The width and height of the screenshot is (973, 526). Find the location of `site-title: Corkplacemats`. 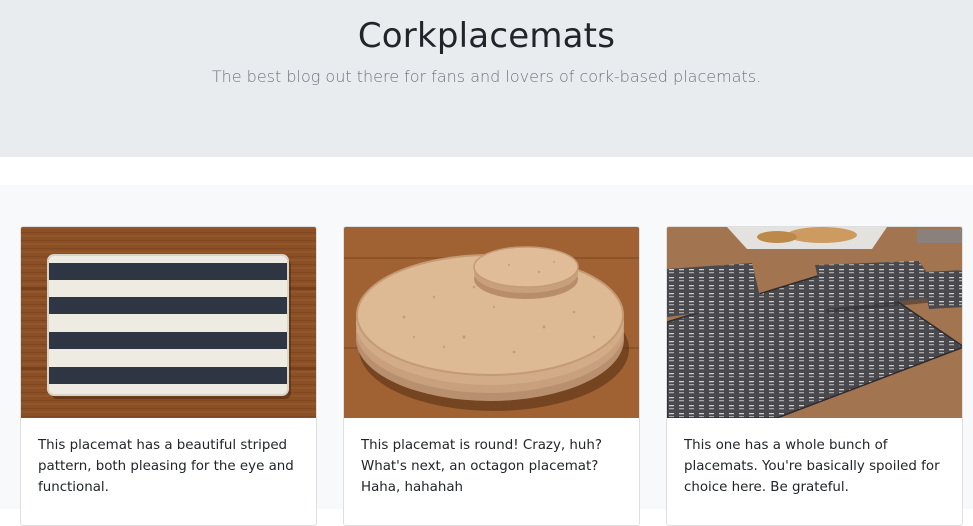

site-title: Corkplacemats is located at coordinates (486, 36).